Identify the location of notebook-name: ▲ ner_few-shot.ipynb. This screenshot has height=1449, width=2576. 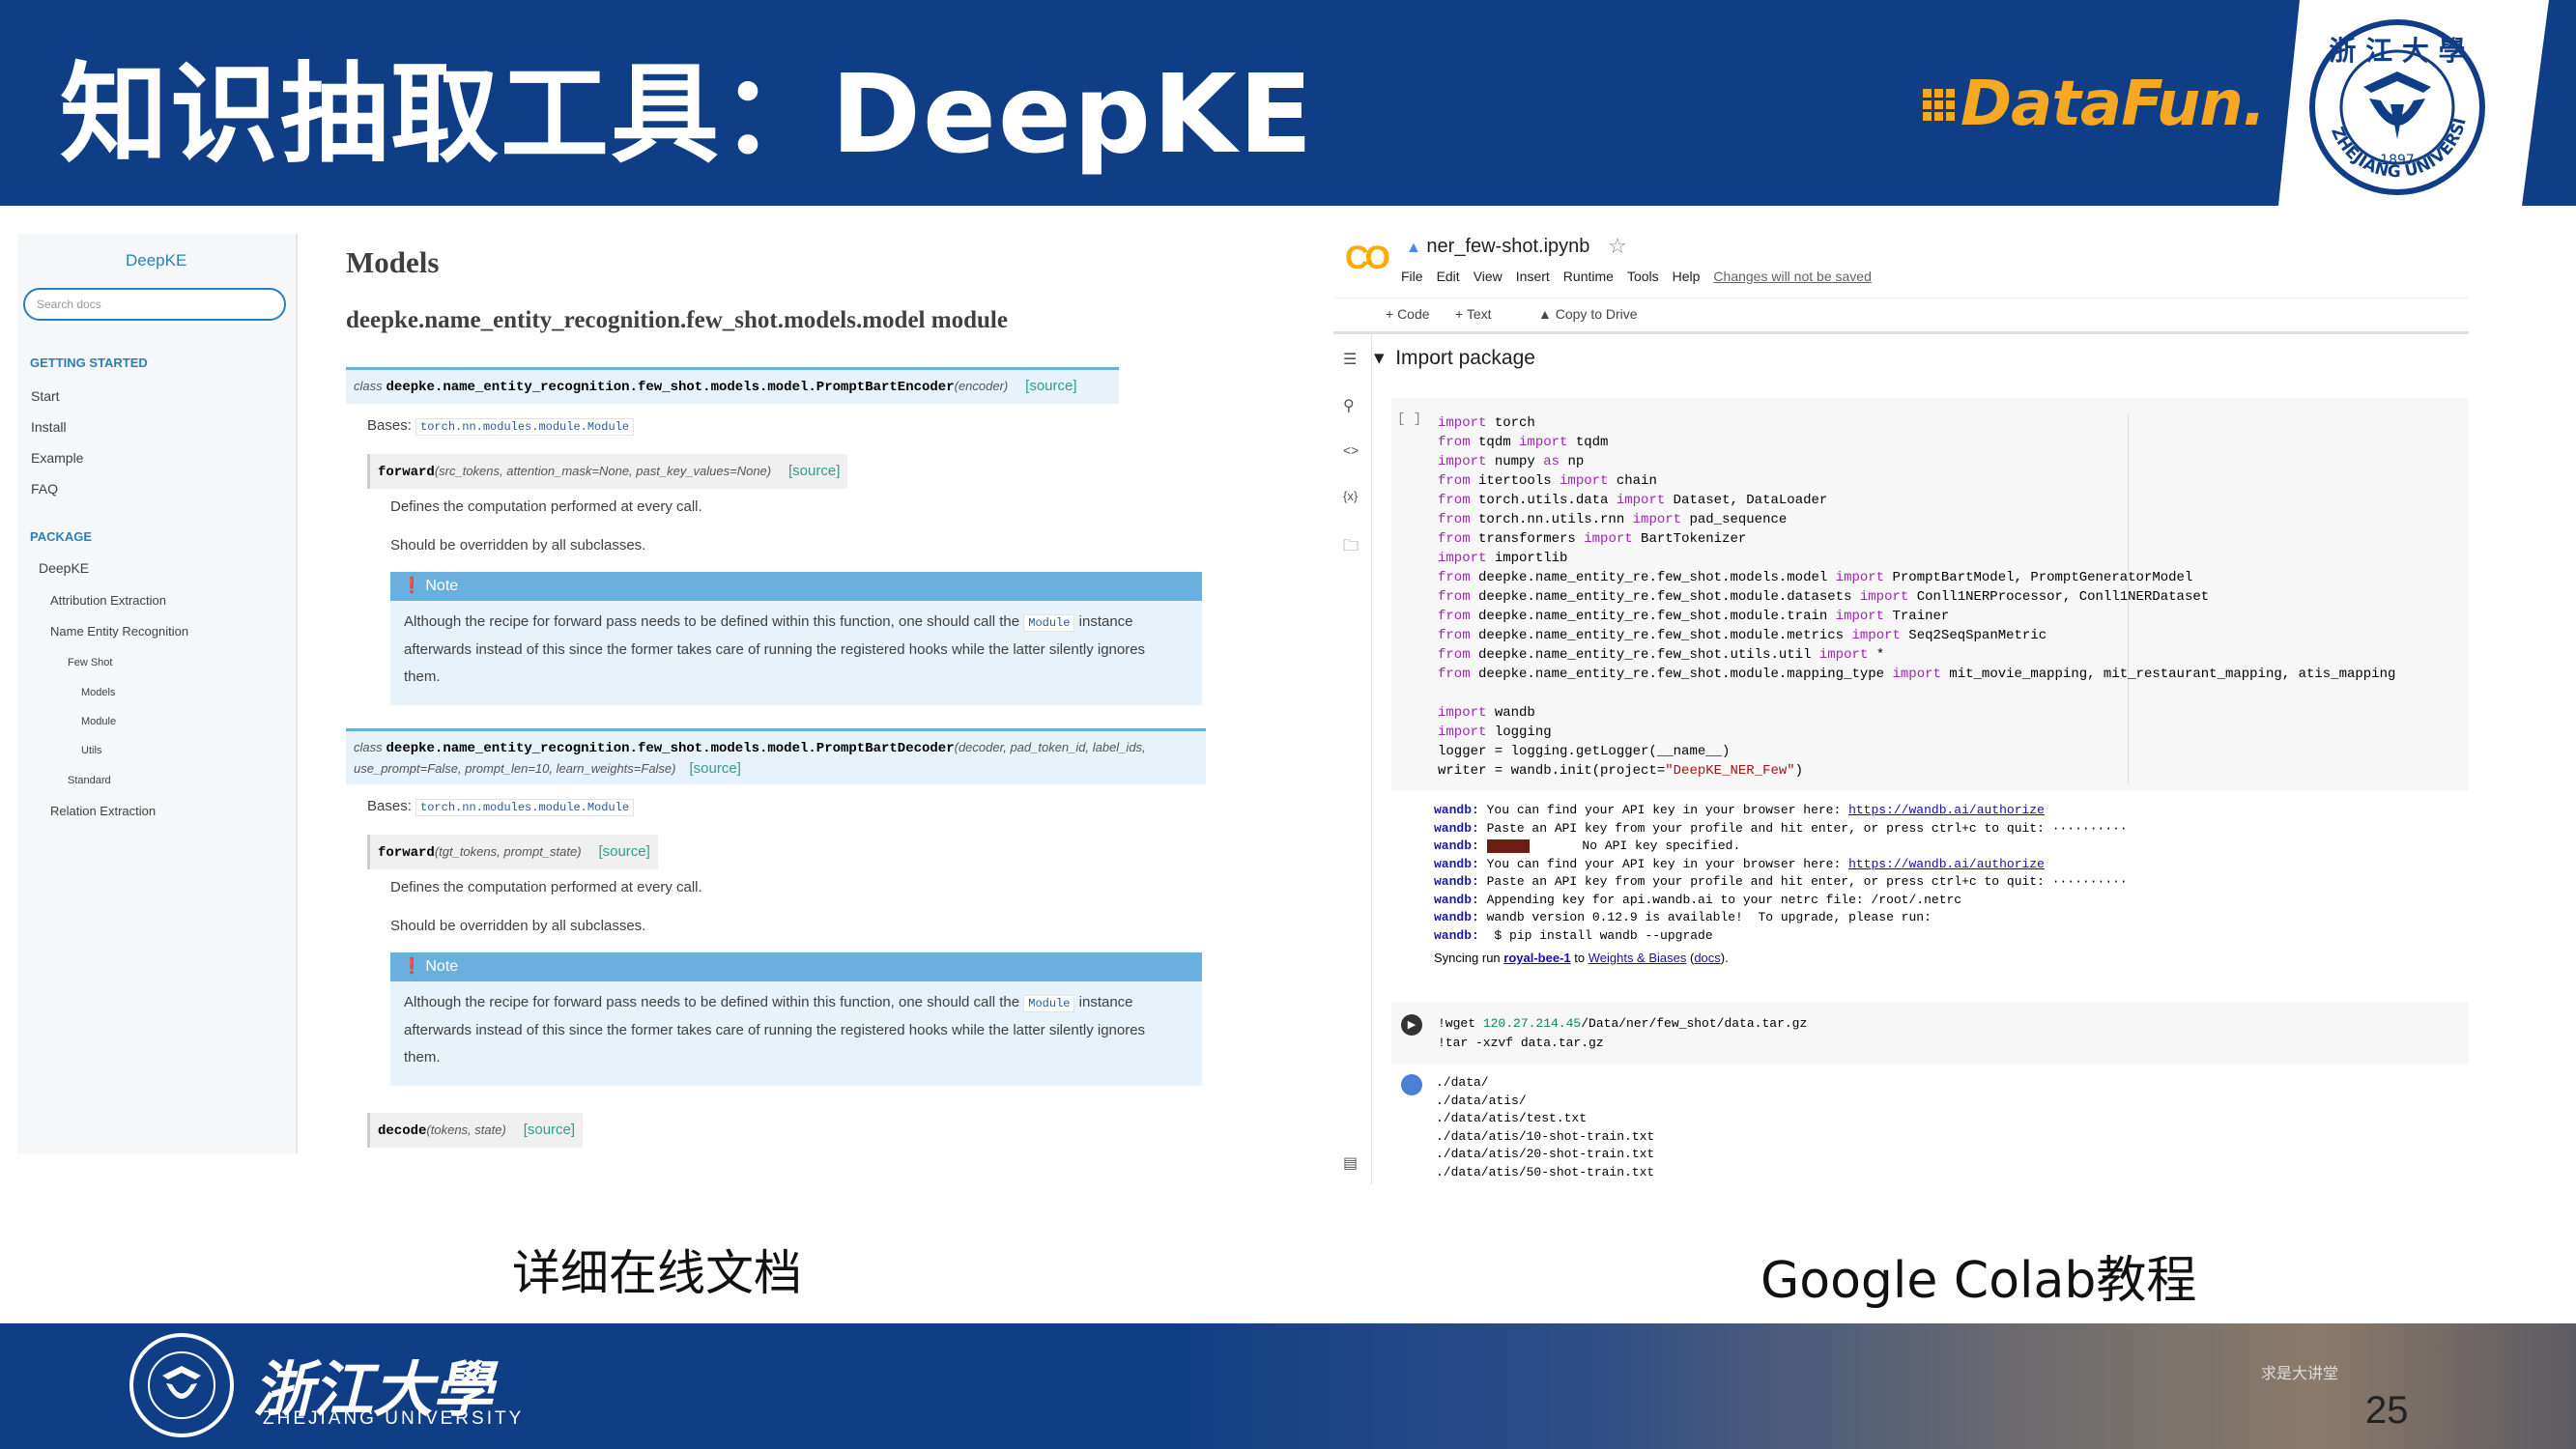
(1498, 247).